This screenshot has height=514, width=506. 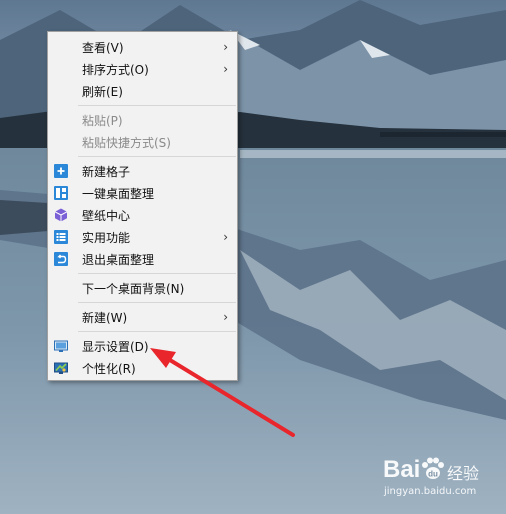 I want to click on grid-layout-icon, so click(x=61, y=193).